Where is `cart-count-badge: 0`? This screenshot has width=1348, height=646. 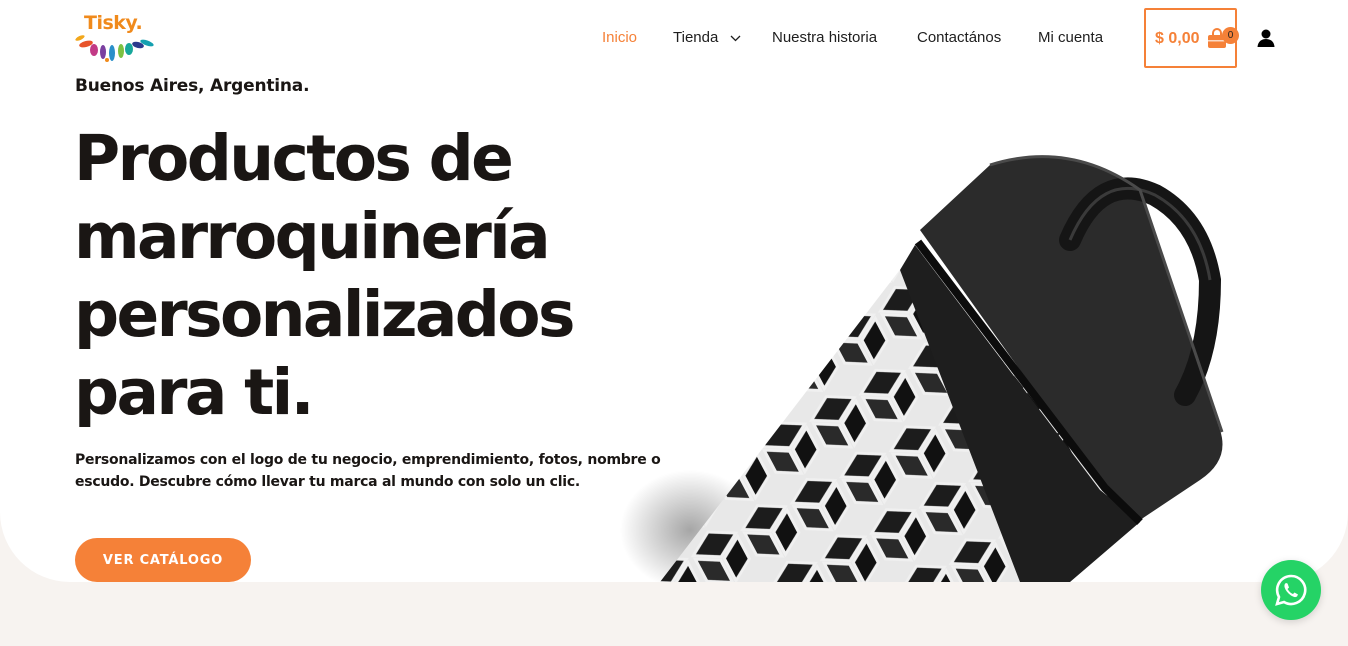 cart-count-badge: 0 is located at coordinates (1230, 35).